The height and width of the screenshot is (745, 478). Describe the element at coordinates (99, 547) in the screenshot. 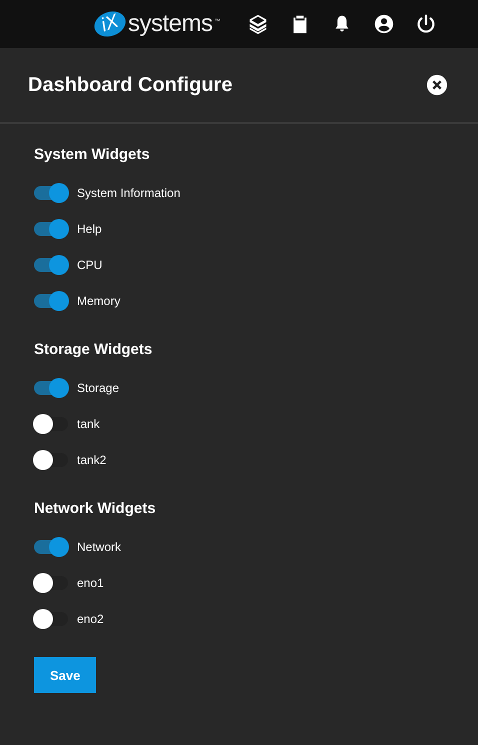

I see `toggle-label: Network` at that location.